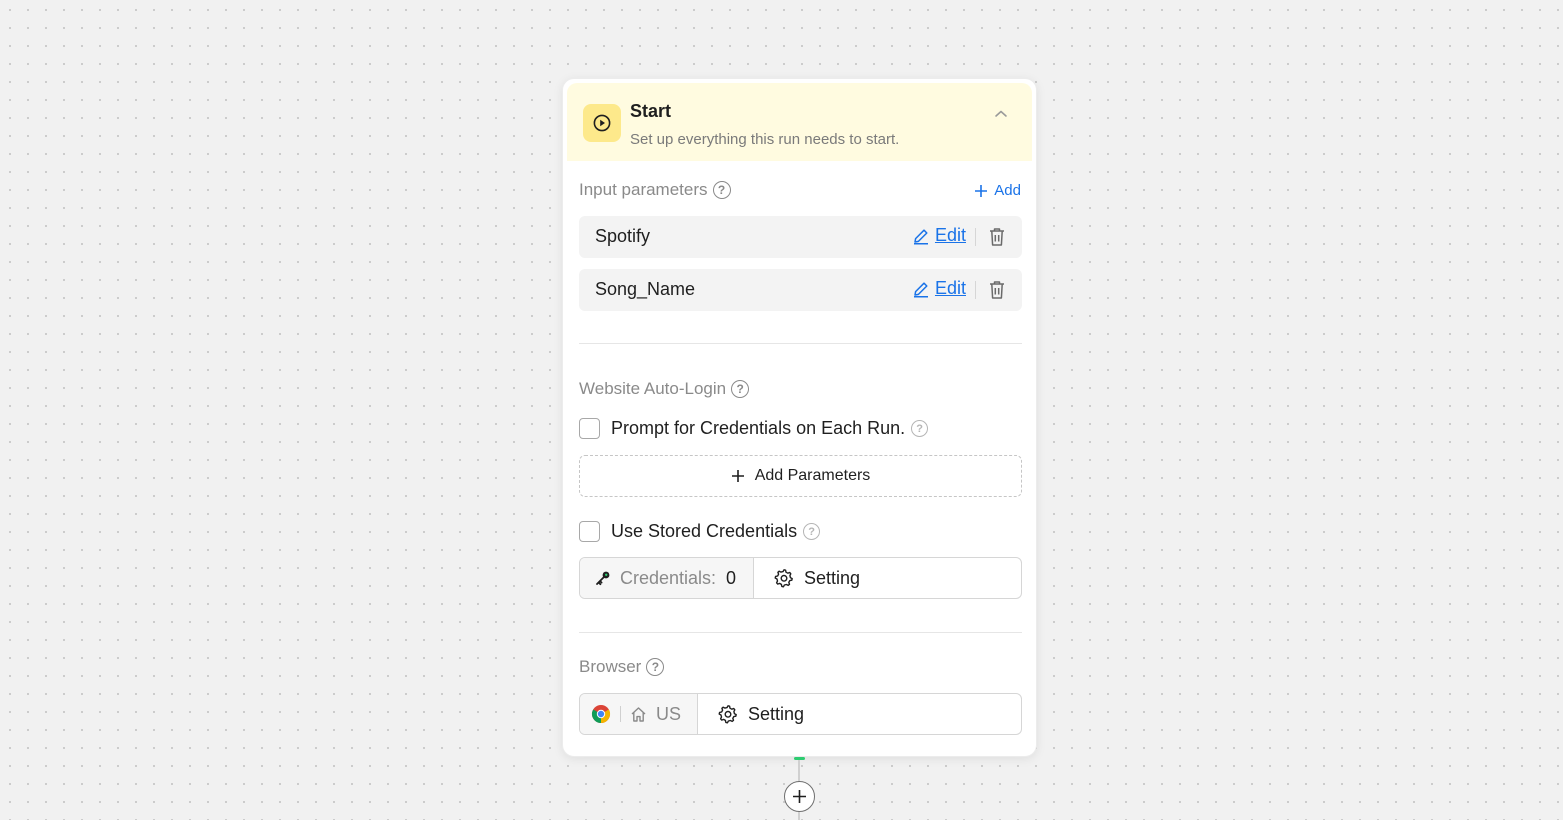  What do you see at coordinates (859, 714) in the screenshot?
I see `browser-setting-button: Setting` at bounding box center [859, 714].